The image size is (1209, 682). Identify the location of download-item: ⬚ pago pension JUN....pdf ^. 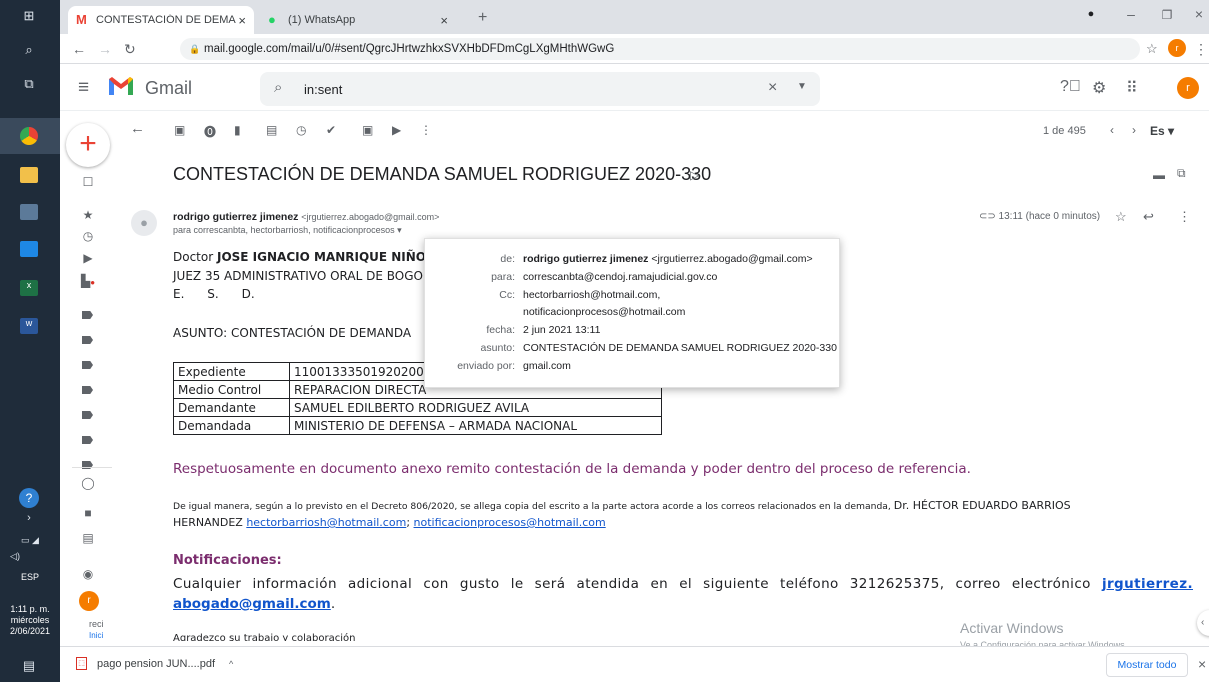
(154, 663).